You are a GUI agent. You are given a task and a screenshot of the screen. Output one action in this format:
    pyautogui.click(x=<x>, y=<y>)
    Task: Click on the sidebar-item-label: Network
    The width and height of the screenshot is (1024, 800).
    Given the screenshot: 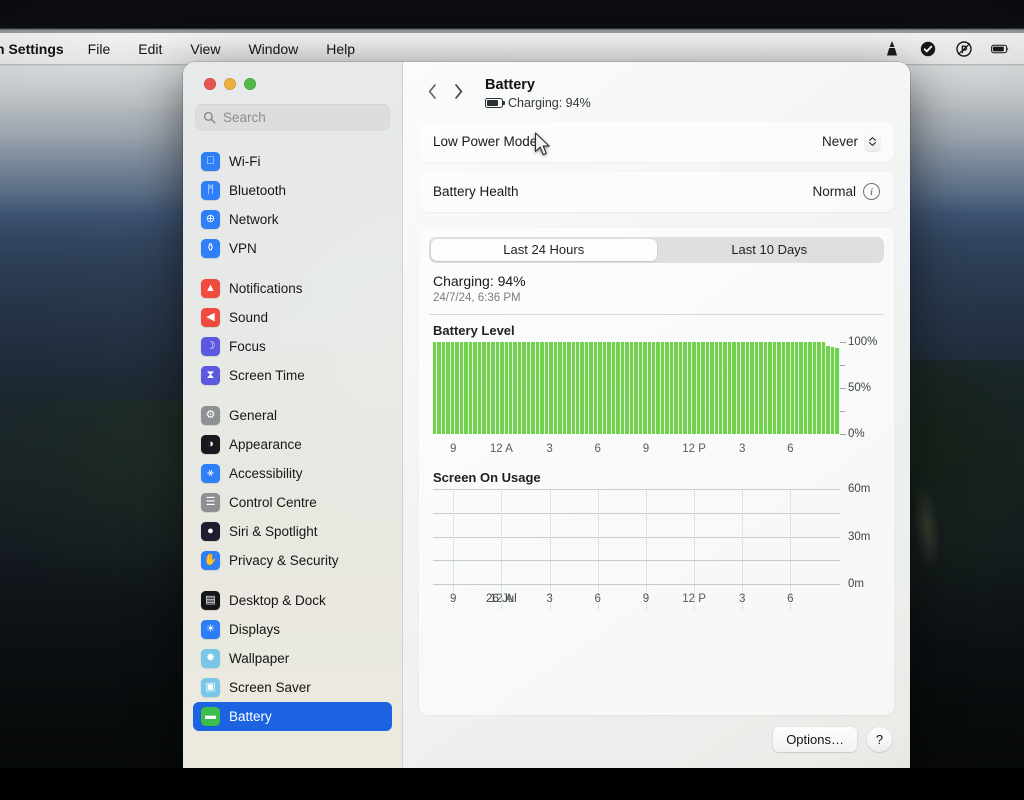 What is the action you would take?
    pyautogui.click(x=254, y=219)
    